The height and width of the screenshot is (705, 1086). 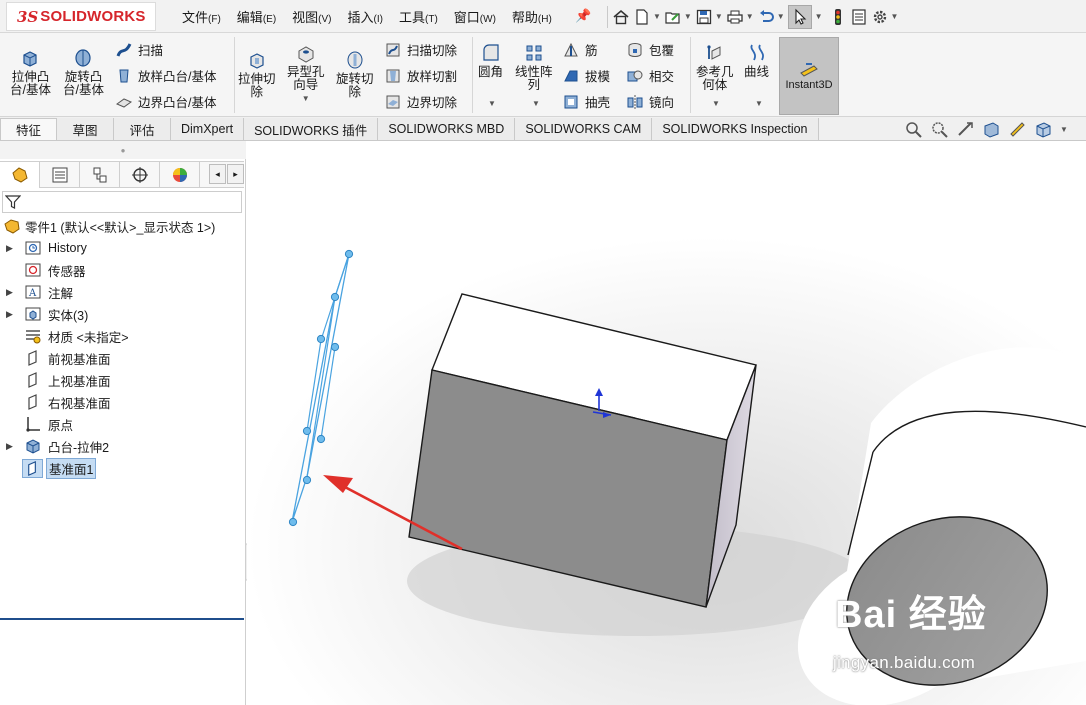 I want to click on menu-window: 窗口(W), so click(x=475, y=16).